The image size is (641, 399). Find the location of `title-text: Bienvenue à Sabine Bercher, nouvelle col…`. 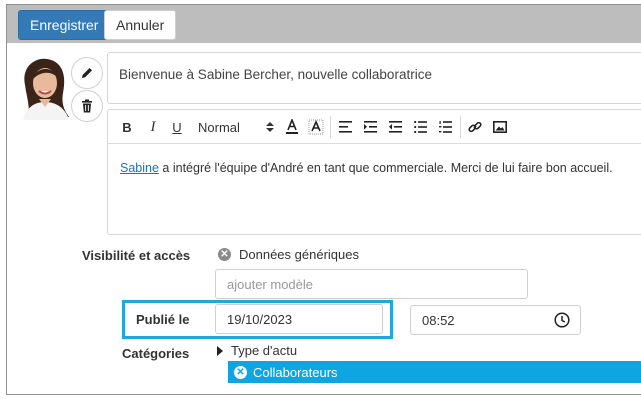

title-text: Bienvenue à Sabine Bercher, nouvelle col… is located at coordinates (275, 74).